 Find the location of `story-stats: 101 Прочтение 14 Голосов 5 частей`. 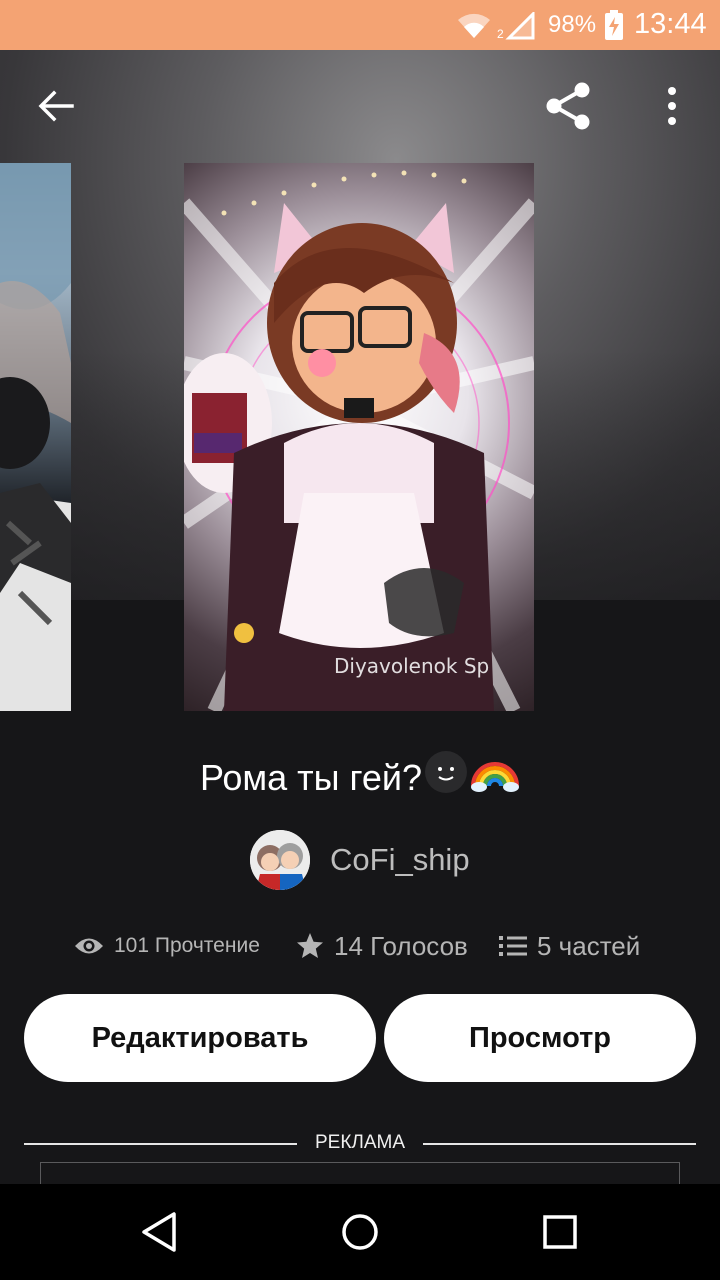

story-stats: 101 Прочтение 14 Голосов 5 частей is located at coordinates (360, 946).